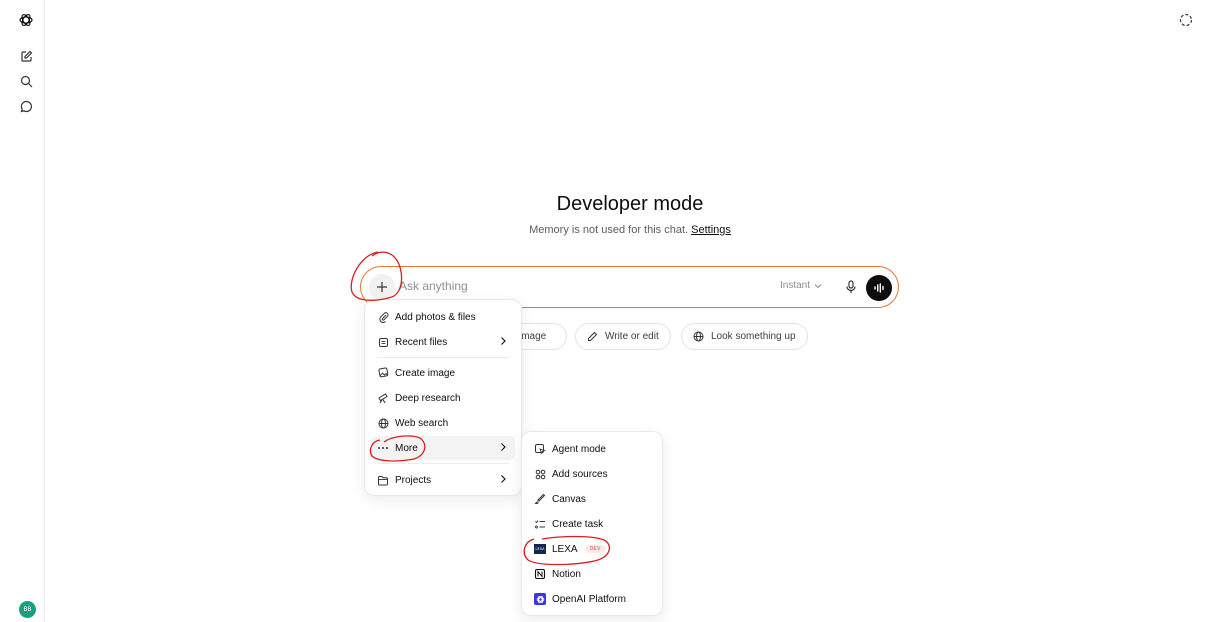 The image size is (1205, 622). I want to click on image-icon, so click(383, 373).